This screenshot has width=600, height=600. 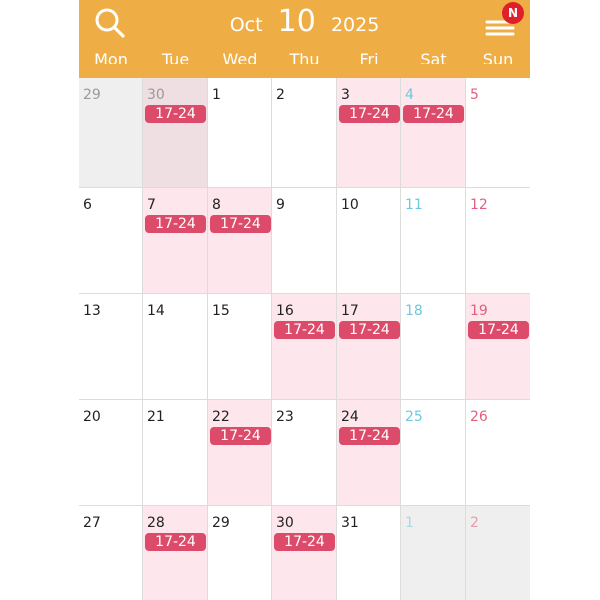 What do you see at coordinates (479, 311) in the screenshot?
I see `day-number: 19` at bounding box center [479, 311].